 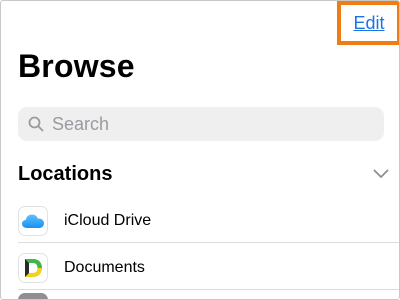 What do you see at coordinates (104, 267) in the screenshot?
I see `list-item-label: Documents` at bounding box center [104, 267].